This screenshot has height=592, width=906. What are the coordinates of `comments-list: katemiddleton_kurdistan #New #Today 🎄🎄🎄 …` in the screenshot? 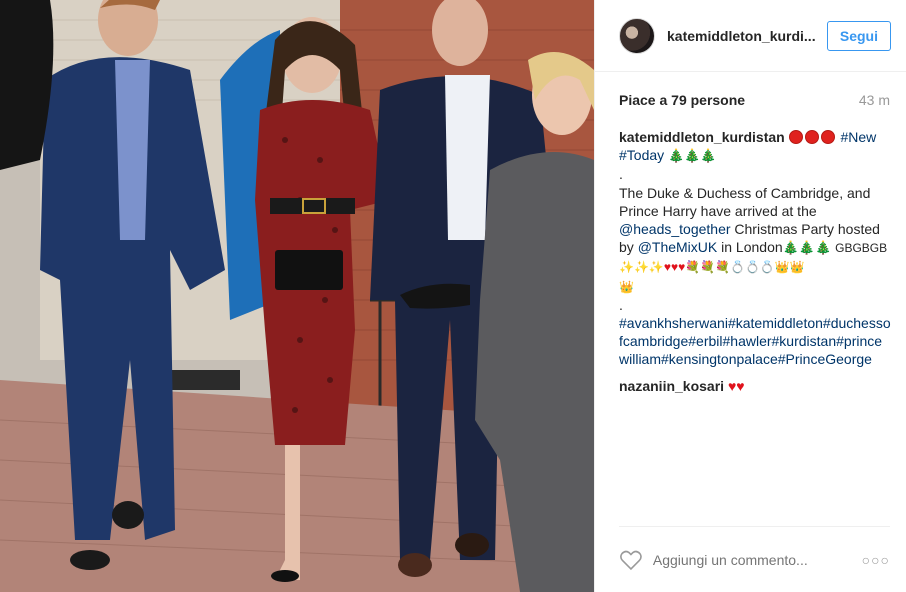 It's located at (755, 261).